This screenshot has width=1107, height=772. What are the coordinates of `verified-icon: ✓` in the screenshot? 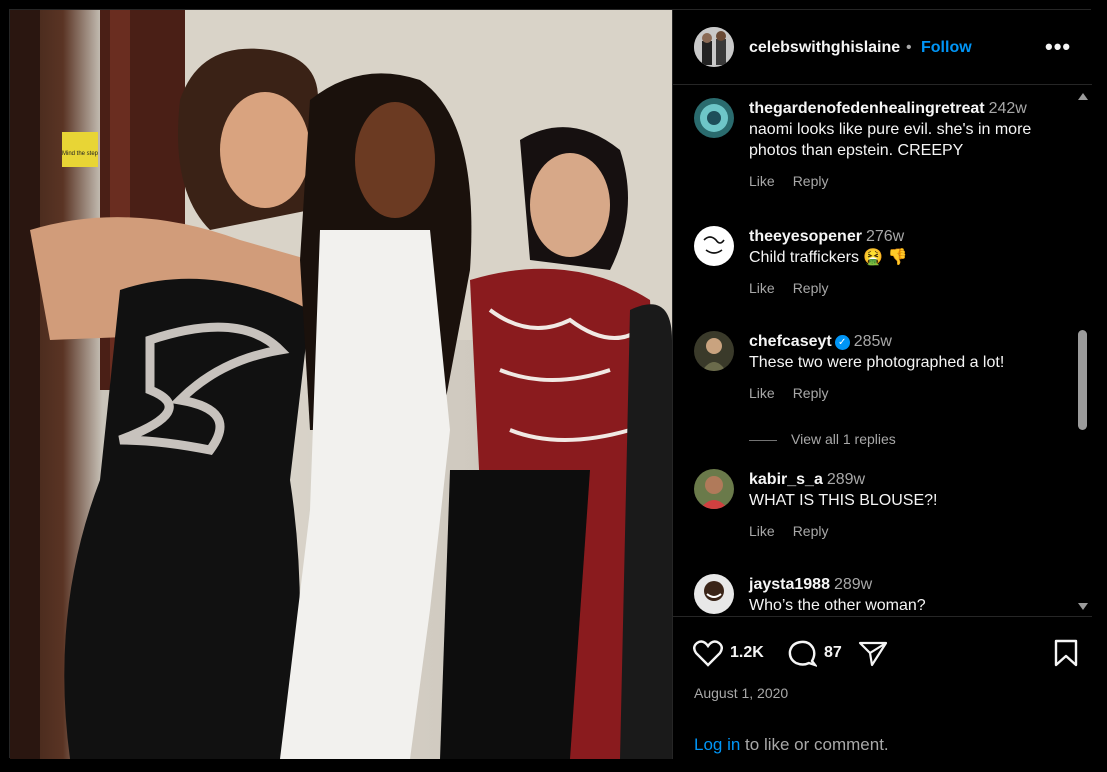 It's located at (842, 342).